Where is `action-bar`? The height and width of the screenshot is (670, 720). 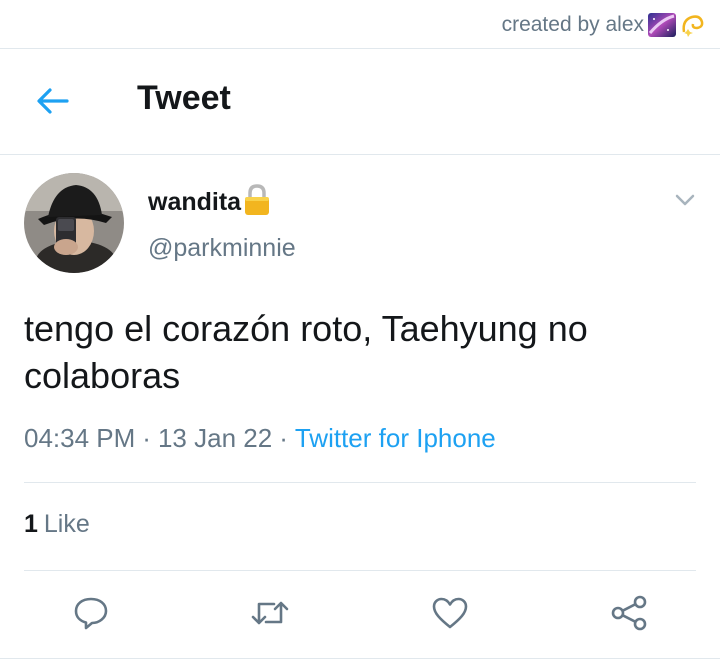
action-bar is located at coordinates (360, 614).